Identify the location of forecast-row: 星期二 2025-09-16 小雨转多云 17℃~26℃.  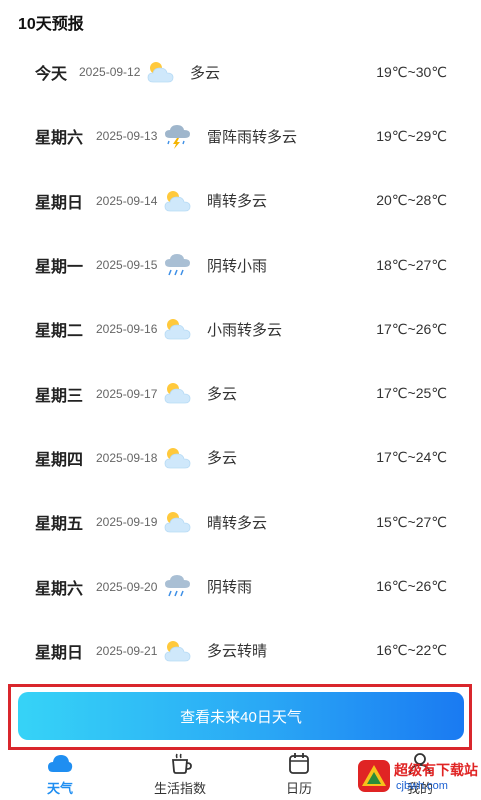
(240, 329).